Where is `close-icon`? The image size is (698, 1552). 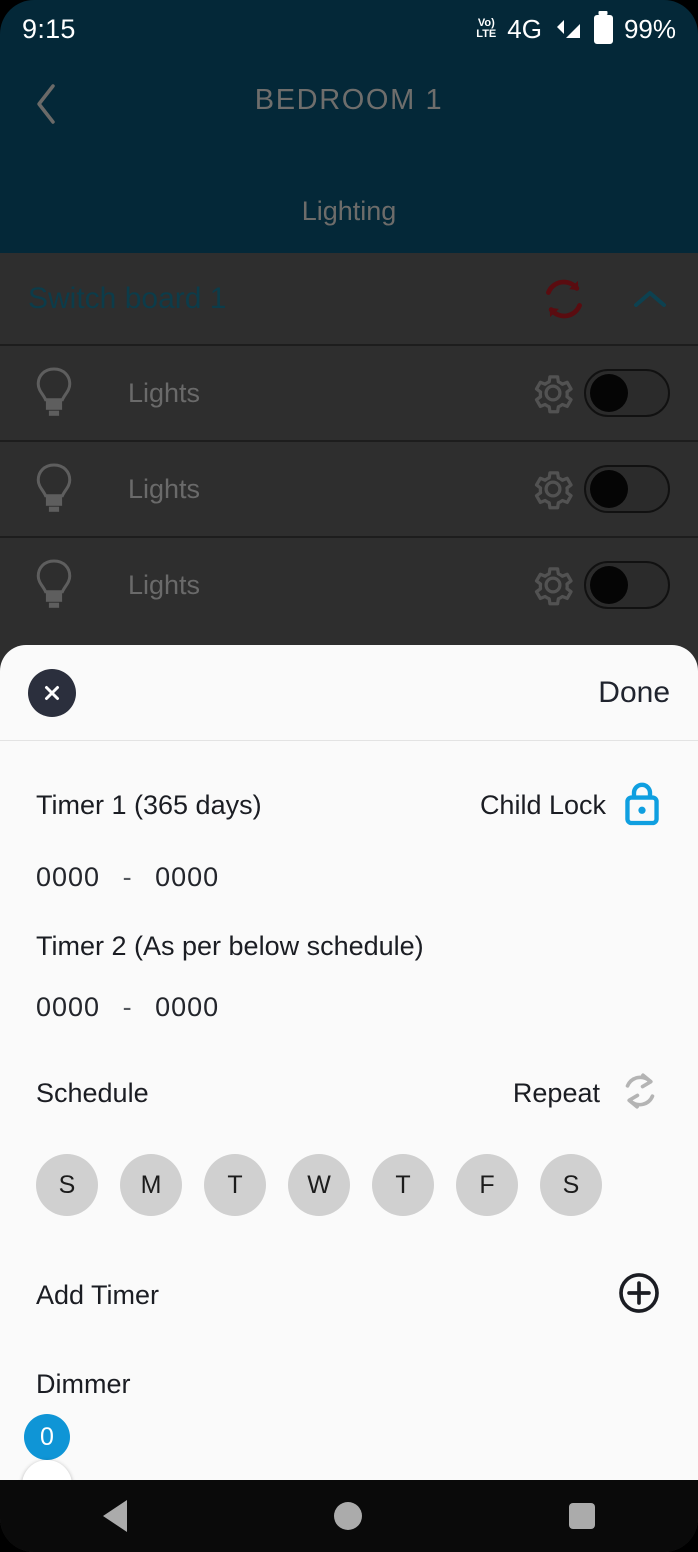
close-icon is located at coordinates (52, 692).